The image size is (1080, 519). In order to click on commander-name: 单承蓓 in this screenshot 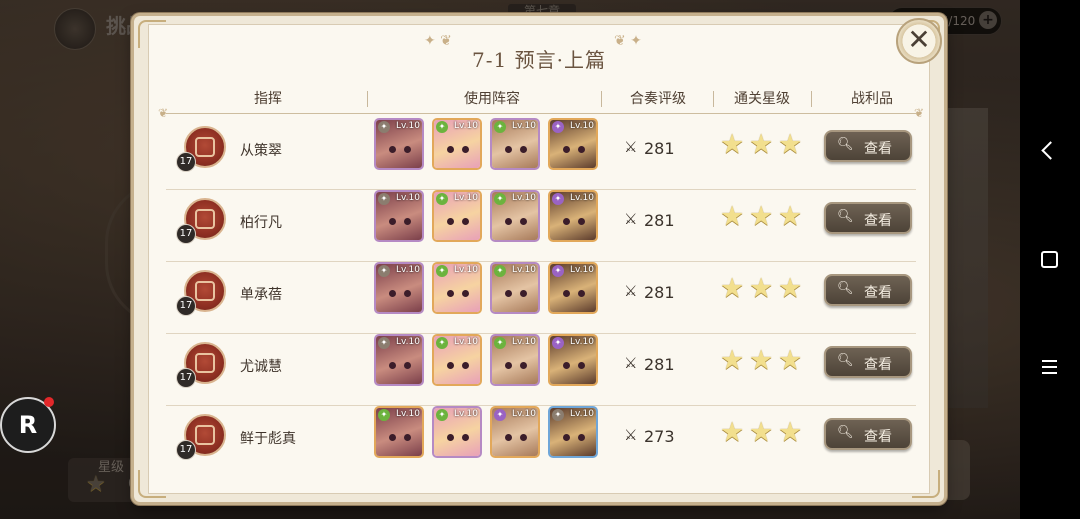, I will do `click(261, 295)`.